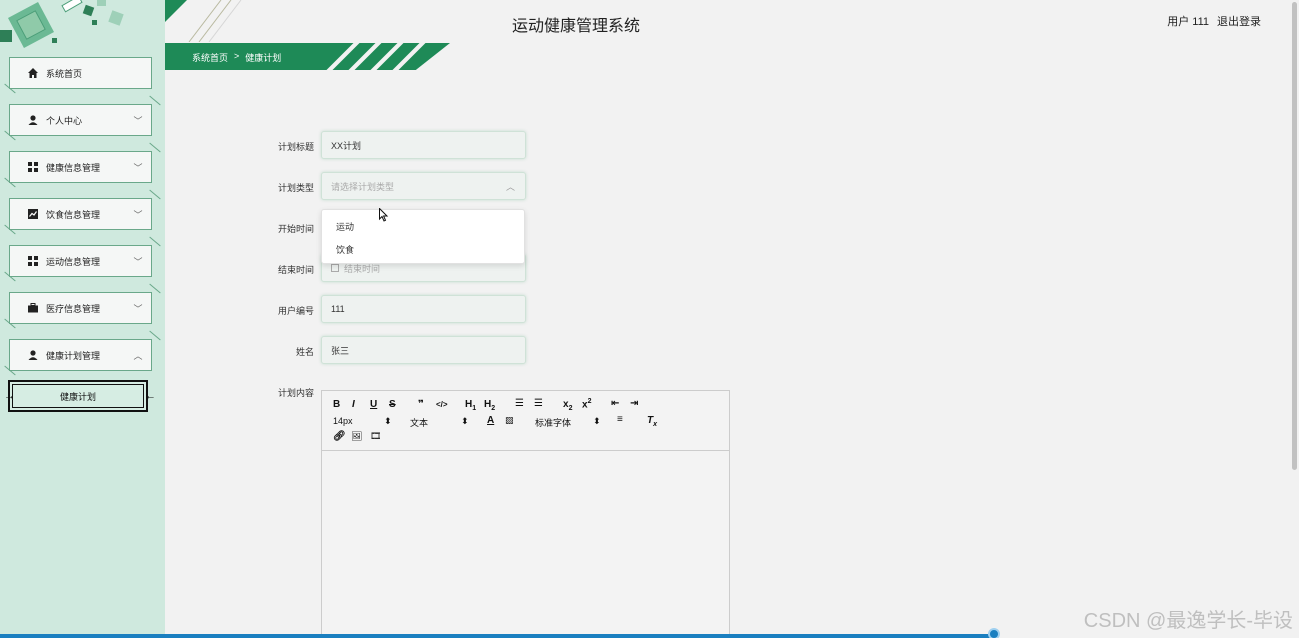 The width and height of the screenshot is (1299, 638). I want to click on sidebar-item-medical-info: 医疗信息管理 ﹀, so click(80, 308).